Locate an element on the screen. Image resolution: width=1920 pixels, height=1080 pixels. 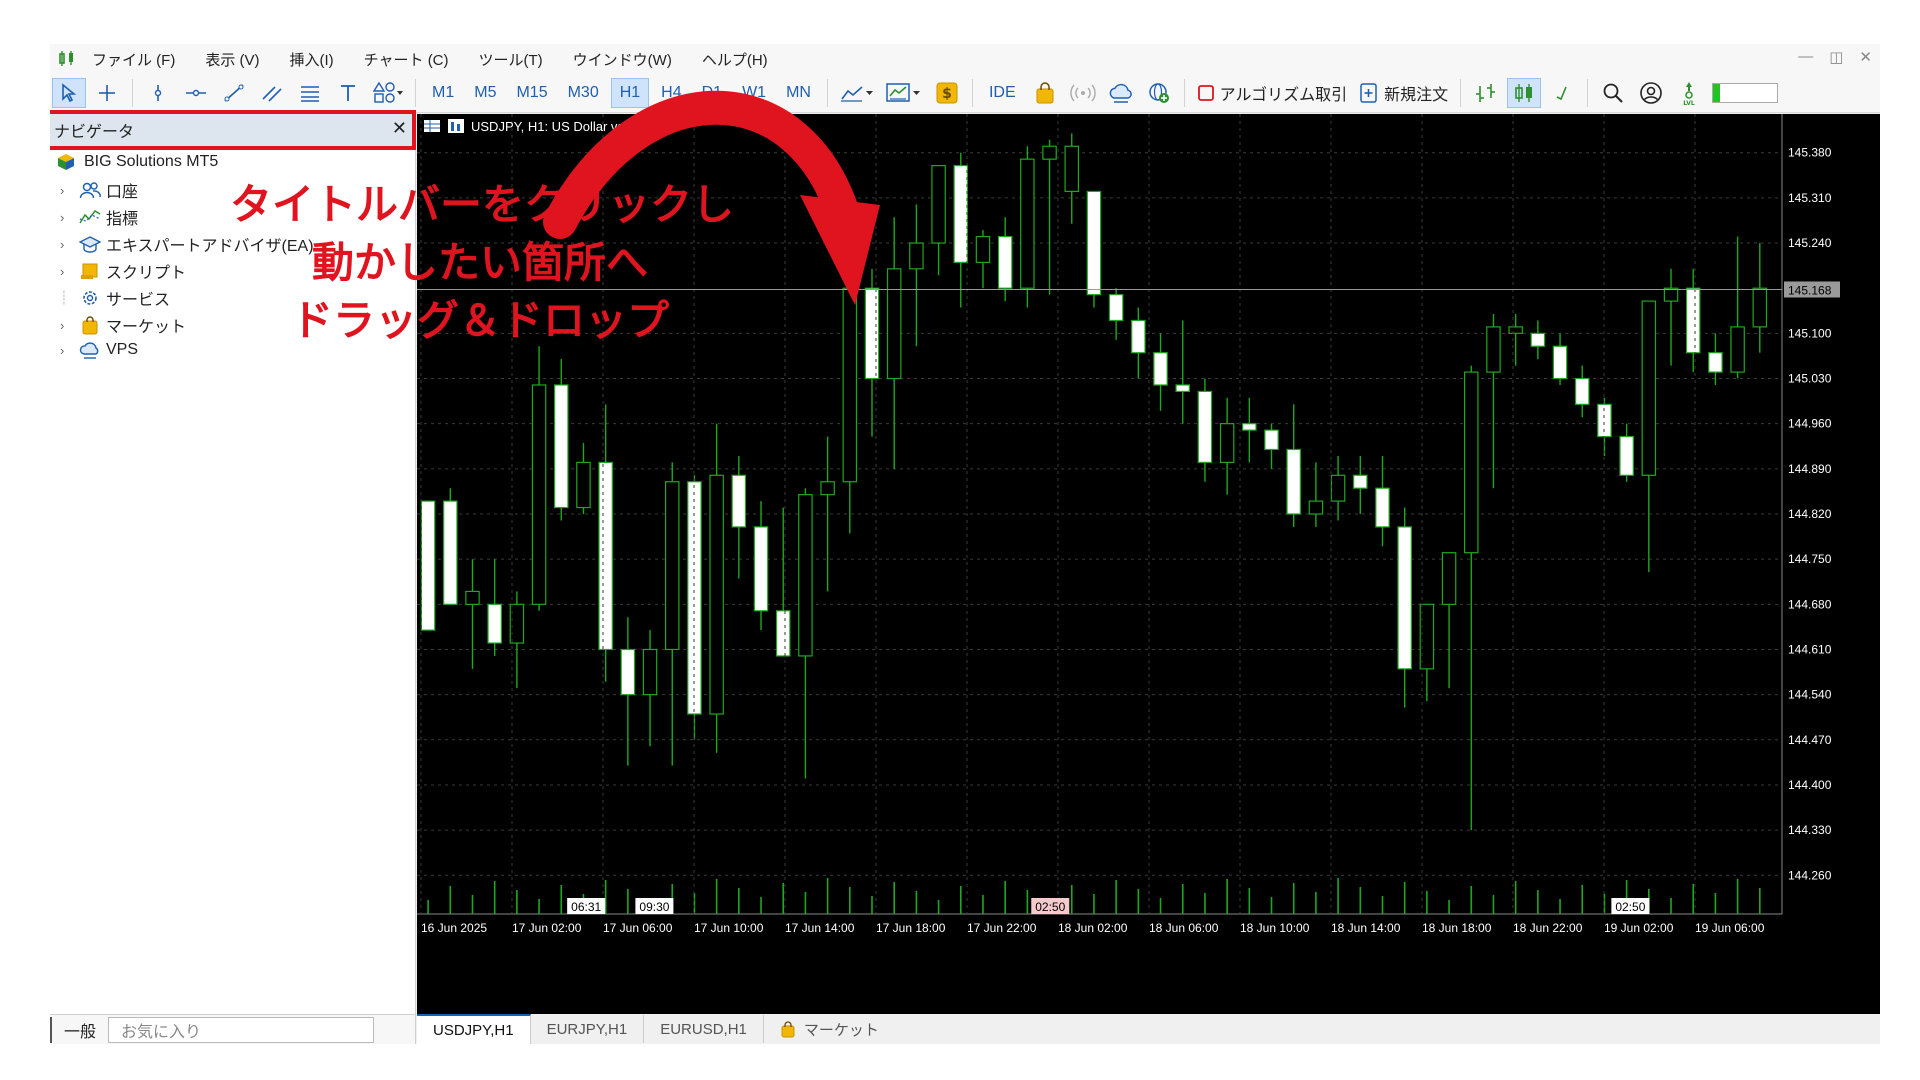
algo-trading-button: アルゴリズム取引 is located at coordinates (1272, 93).